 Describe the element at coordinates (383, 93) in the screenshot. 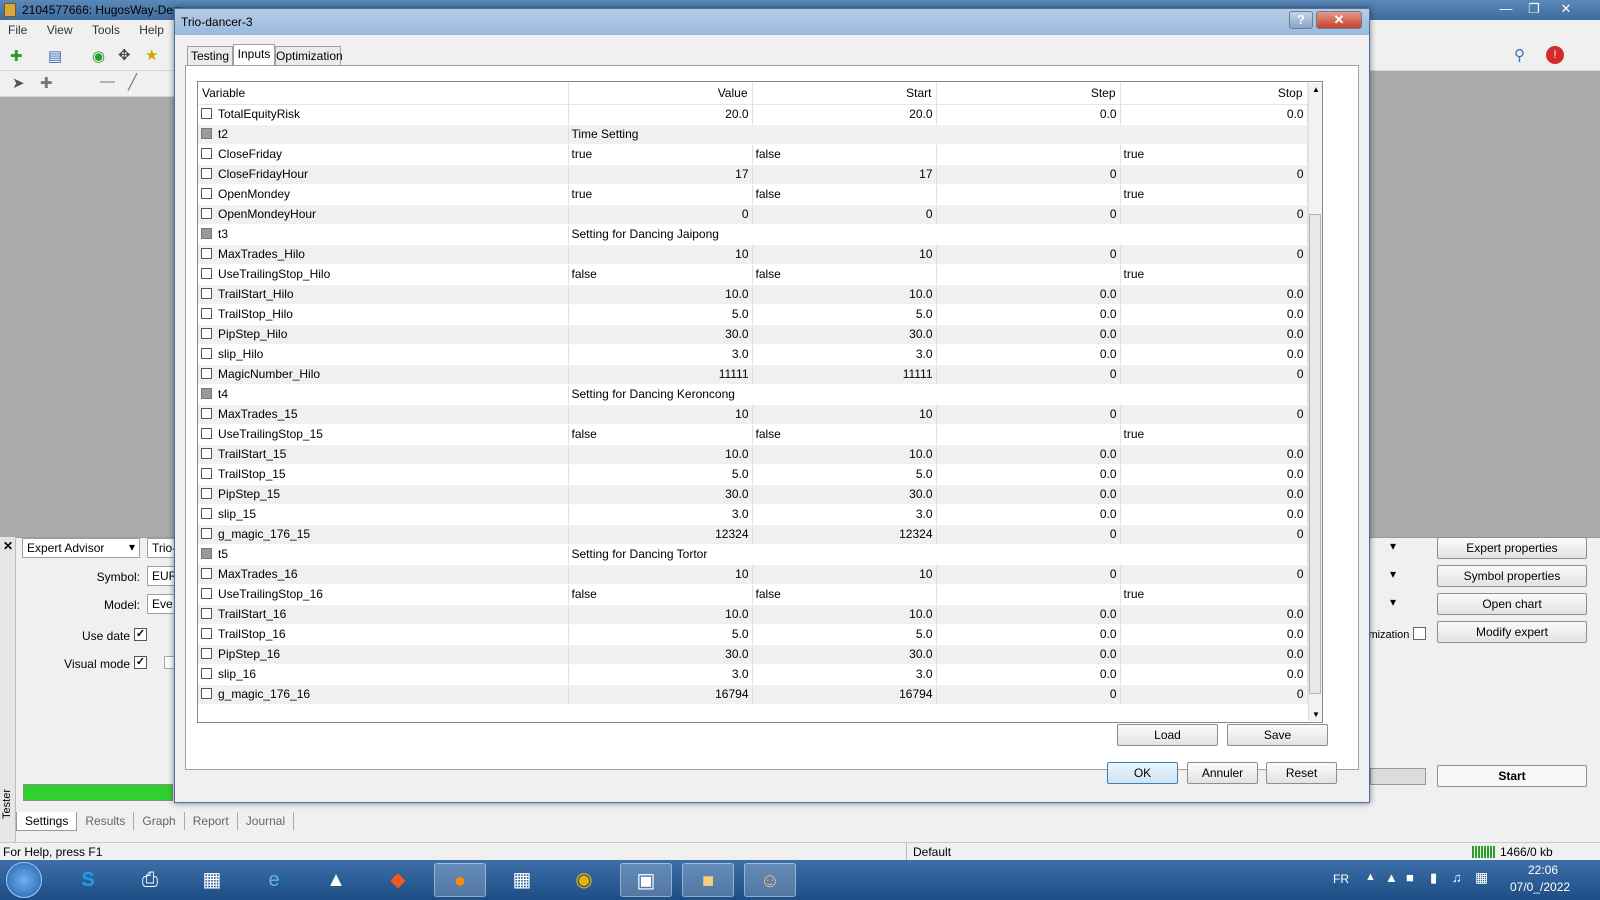

I see `col-variable: Variable` at that location.